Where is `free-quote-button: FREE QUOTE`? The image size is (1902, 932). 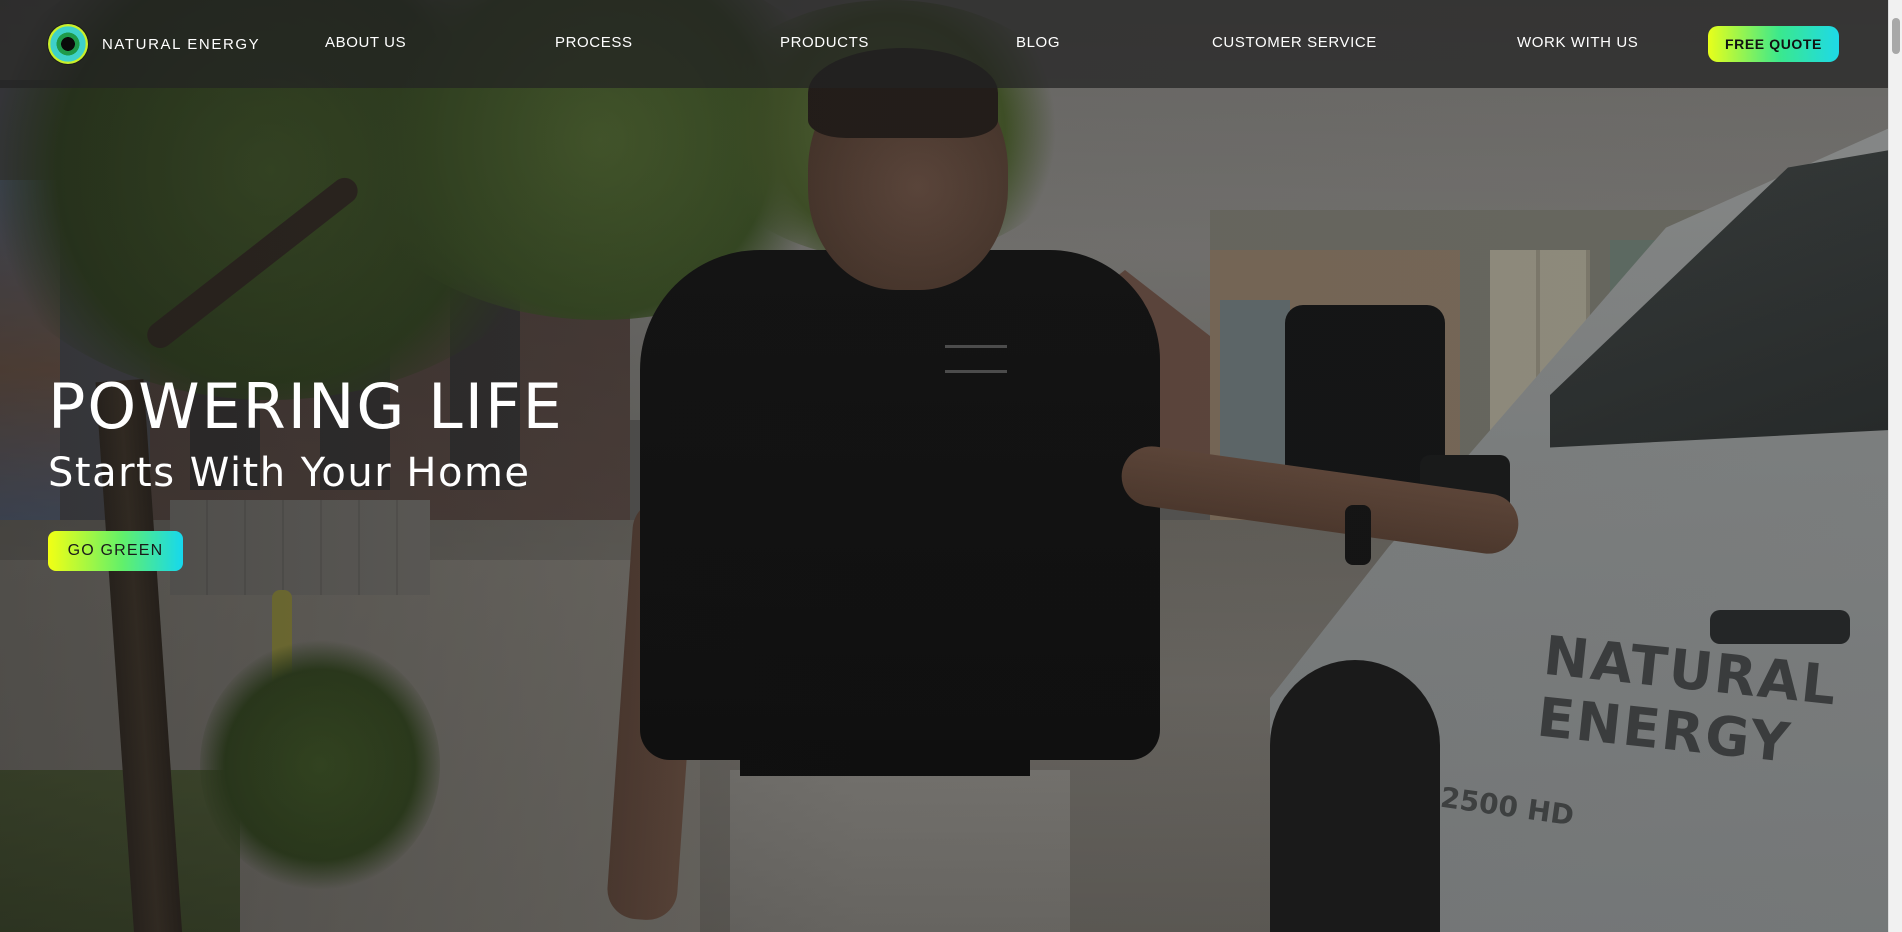
free-quote-button: FREE QUOTE is located at coordinates (1773, 44).